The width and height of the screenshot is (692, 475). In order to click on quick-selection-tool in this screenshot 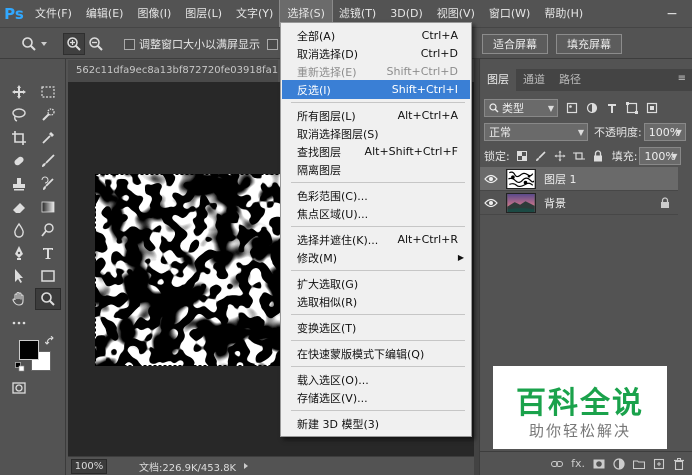, I will do `click(48, 115)`.